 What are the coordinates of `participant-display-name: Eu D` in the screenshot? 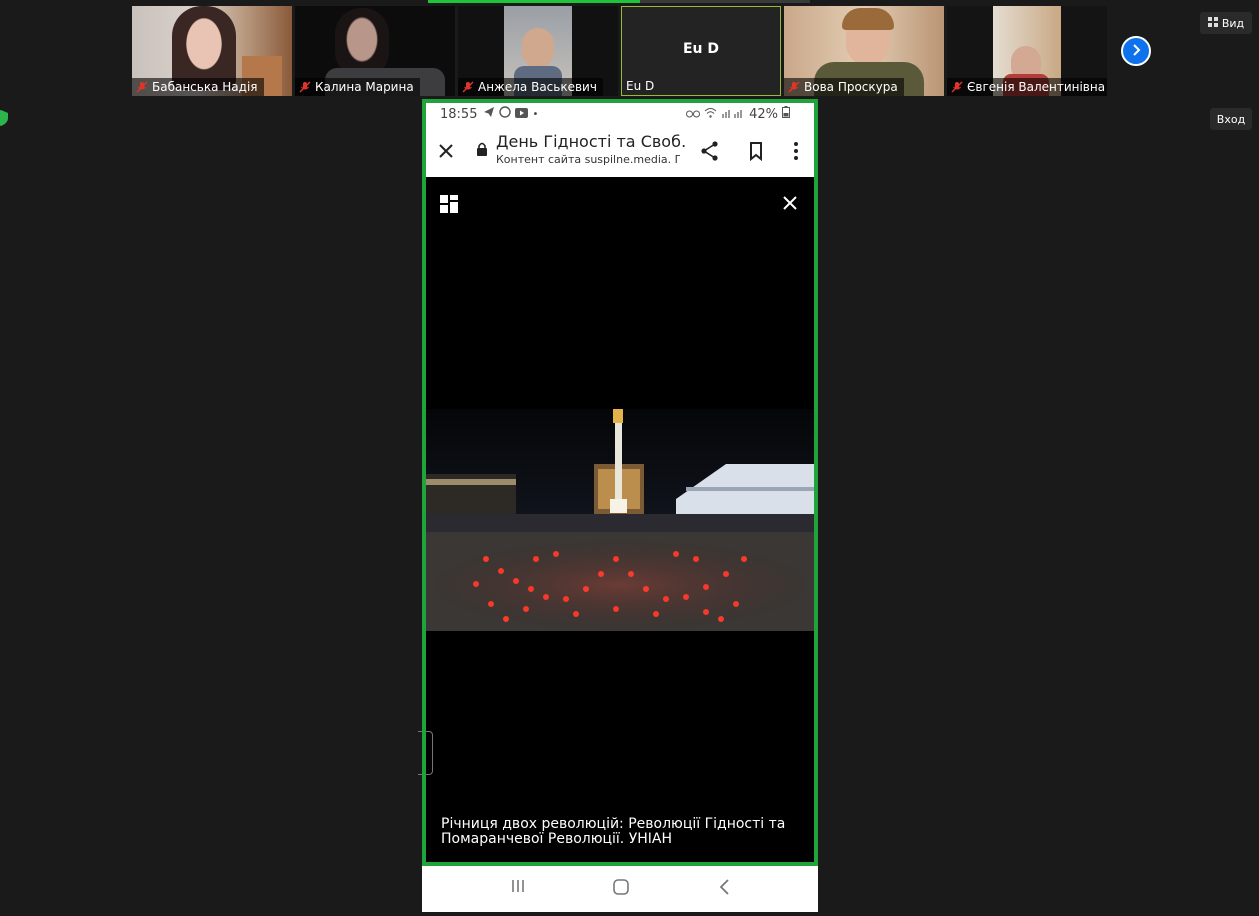 It's located at (701, 49).